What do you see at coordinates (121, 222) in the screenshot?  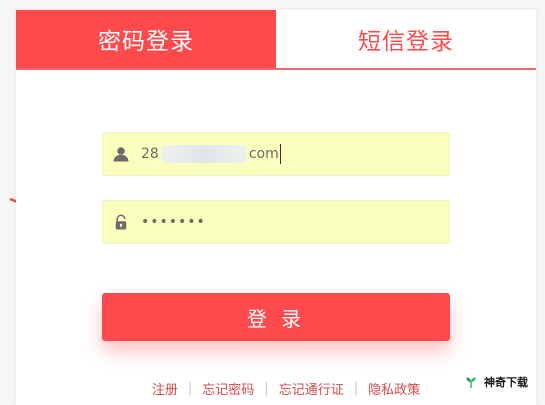 I see `lock-icon` at bounding box center [121, 222].